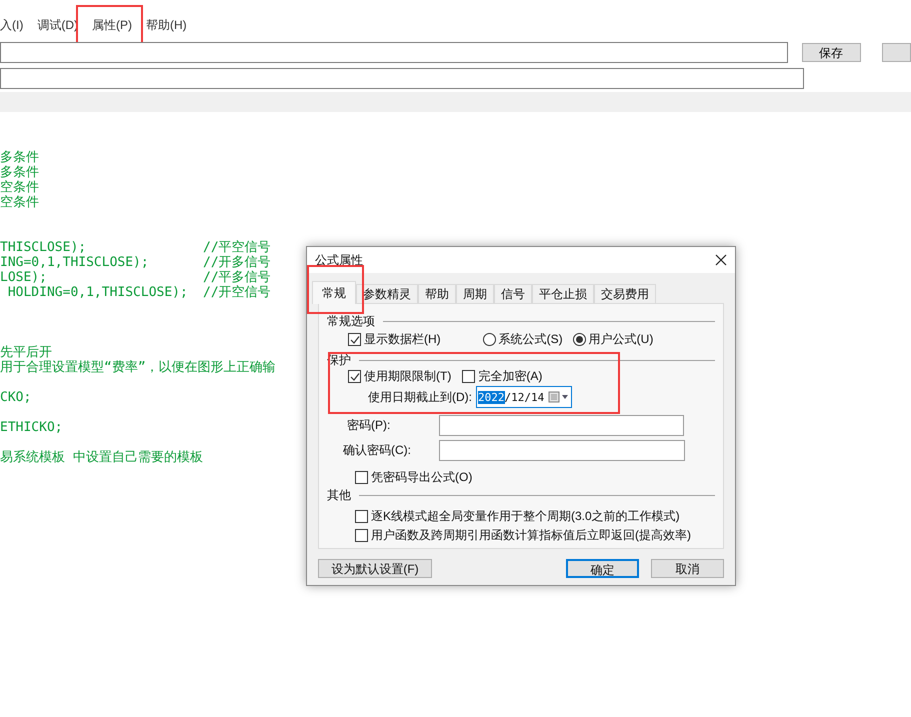 The image size is (911, 717). What do you see at coordinates (16, 397) in the screenshot?
I see `code-text: CKO;` at bounding box center [16, 397].